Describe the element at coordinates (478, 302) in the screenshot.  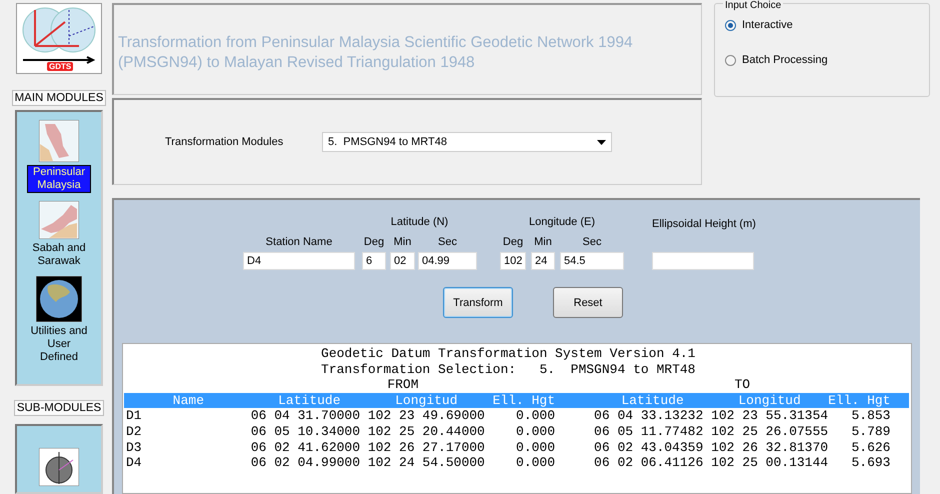
I see `action-button: Transform` at that location.